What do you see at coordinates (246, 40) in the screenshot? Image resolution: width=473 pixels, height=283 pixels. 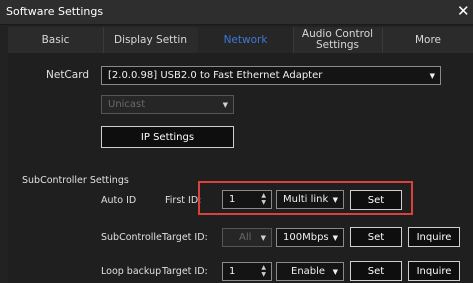 I see `tab-network: Network` at bounding box center [246, 40].